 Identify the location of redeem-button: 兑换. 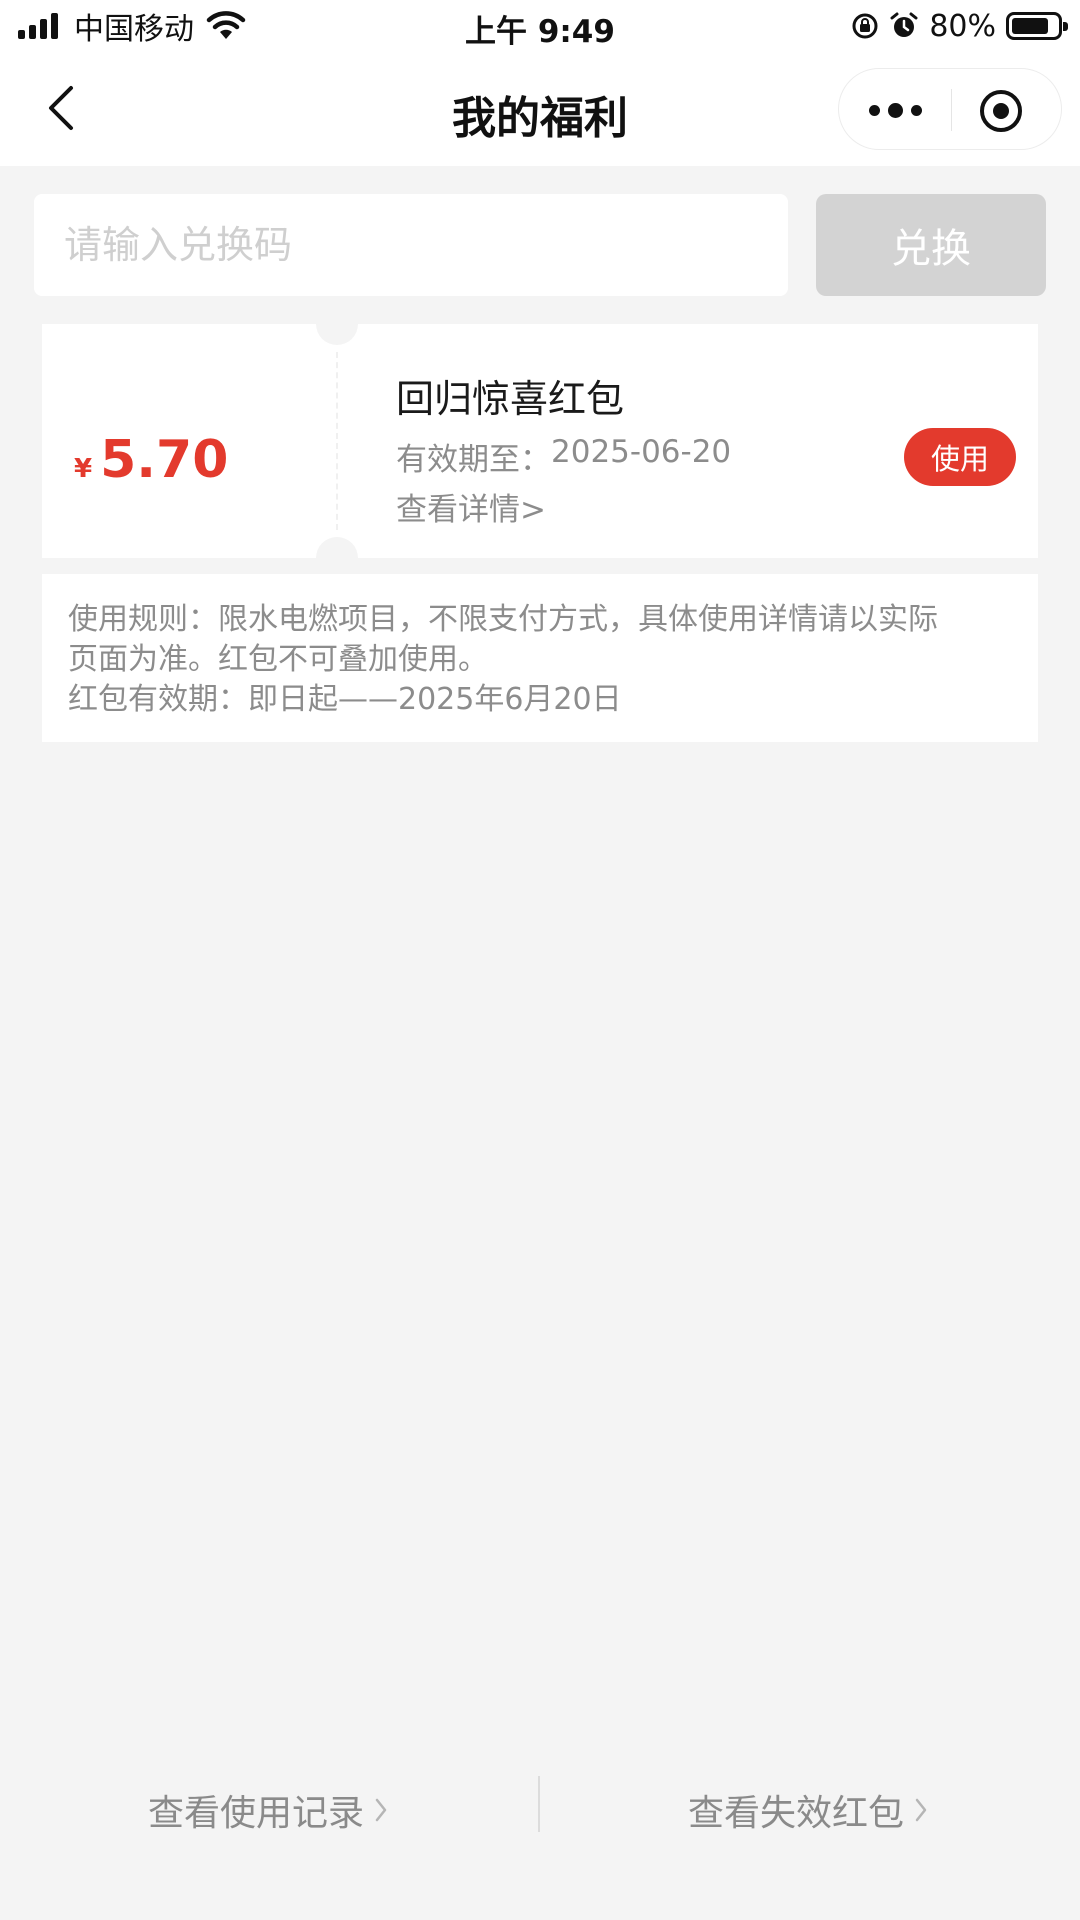
(931, 245).